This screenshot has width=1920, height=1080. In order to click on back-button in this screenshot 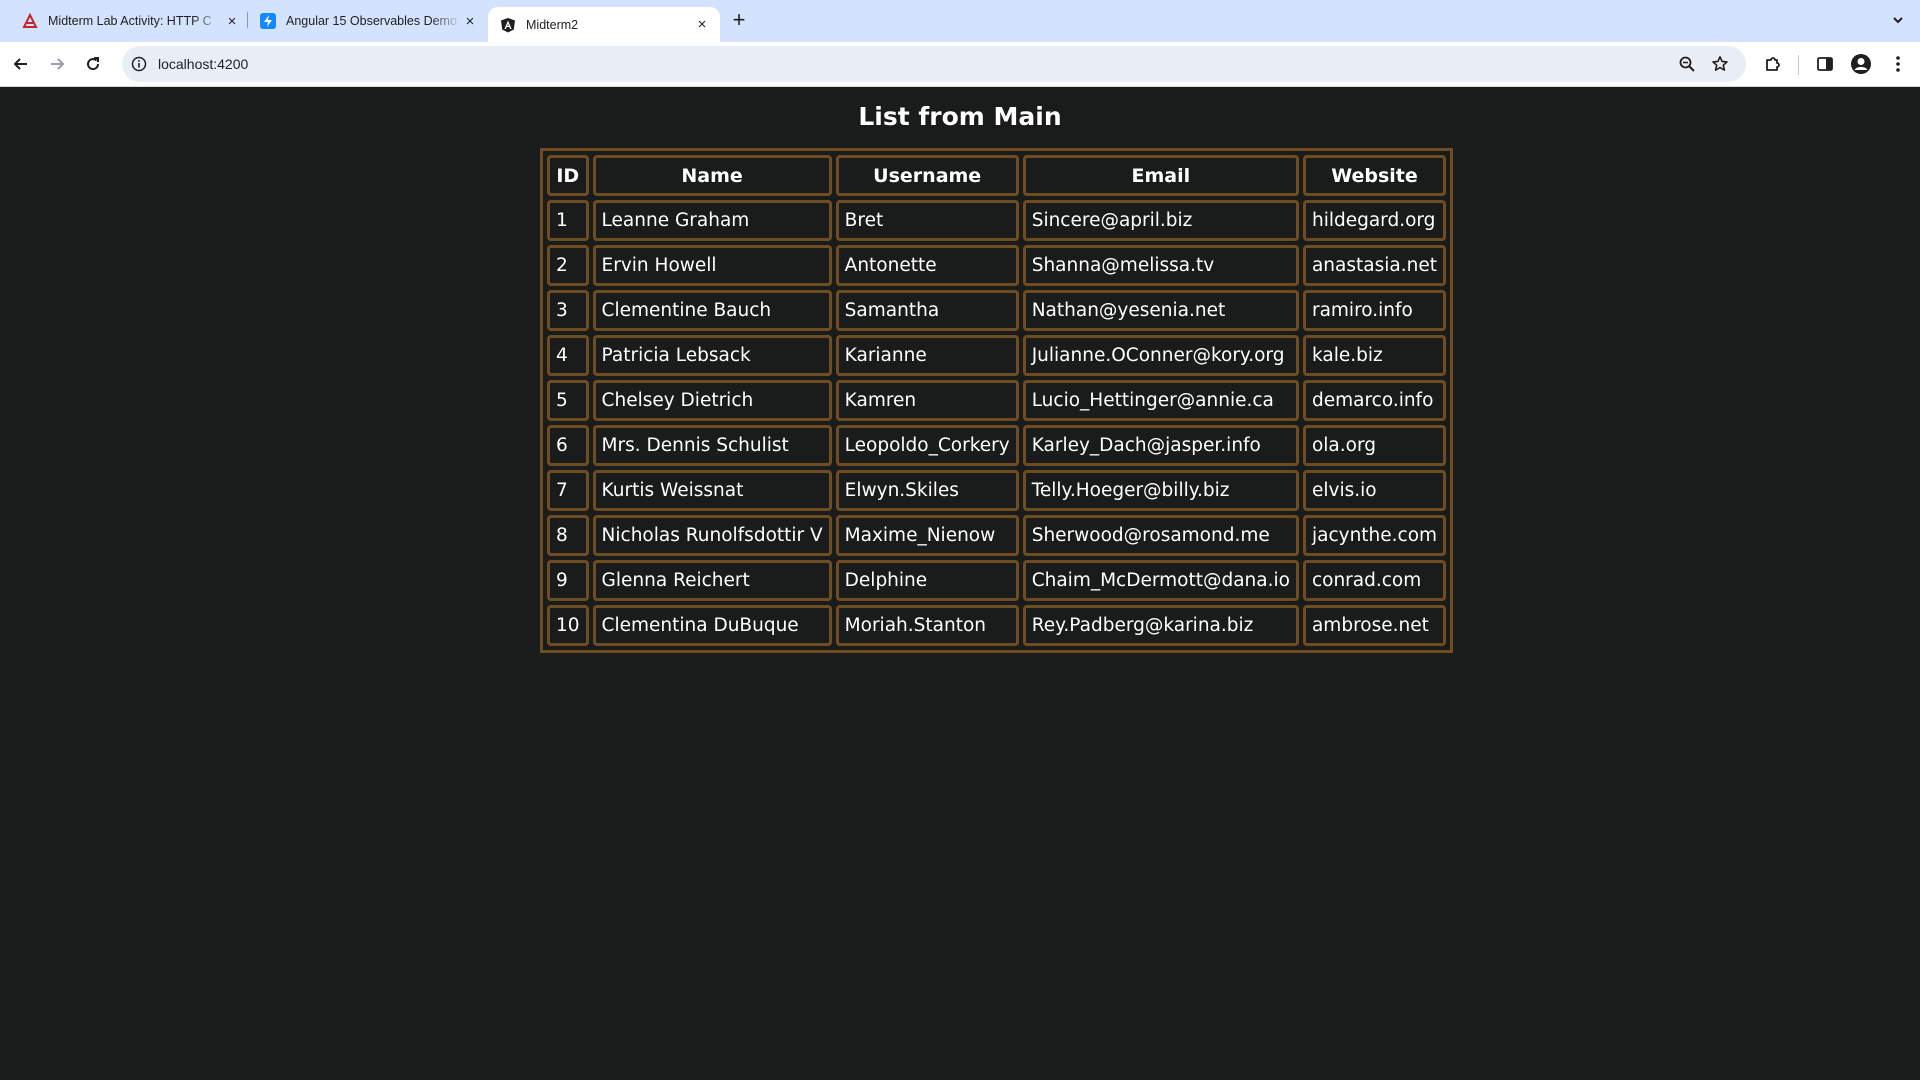, I will do `click(21, 64)`.